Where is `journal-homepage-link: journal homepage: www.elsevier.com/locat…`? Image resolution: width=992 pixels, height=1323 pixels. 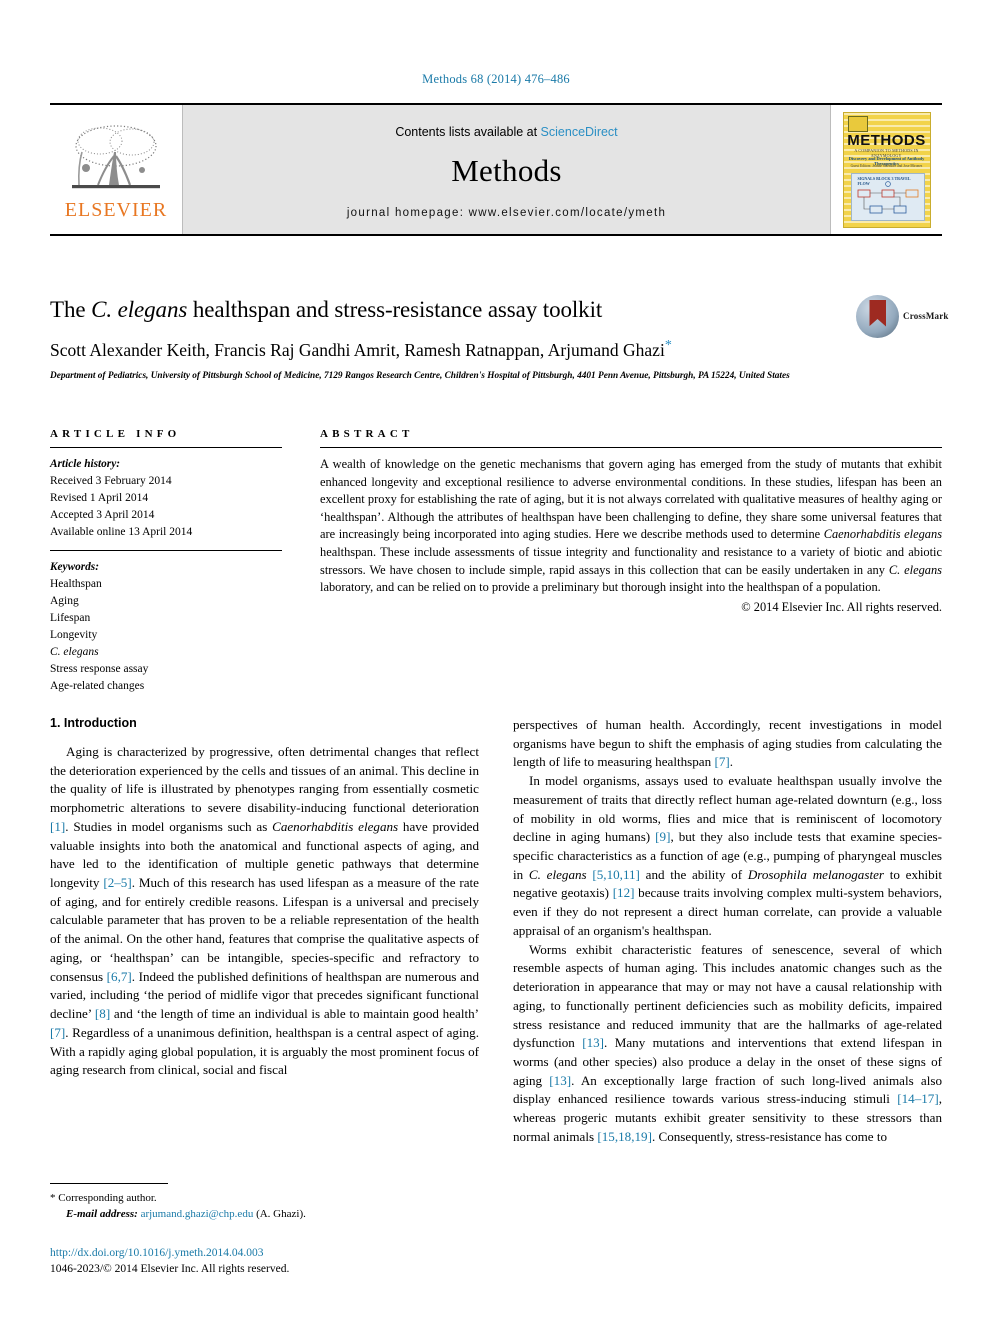
journal-homepage-link: journal homepage: www.elsevier.com/locat… is located at coordinates (506, 213).